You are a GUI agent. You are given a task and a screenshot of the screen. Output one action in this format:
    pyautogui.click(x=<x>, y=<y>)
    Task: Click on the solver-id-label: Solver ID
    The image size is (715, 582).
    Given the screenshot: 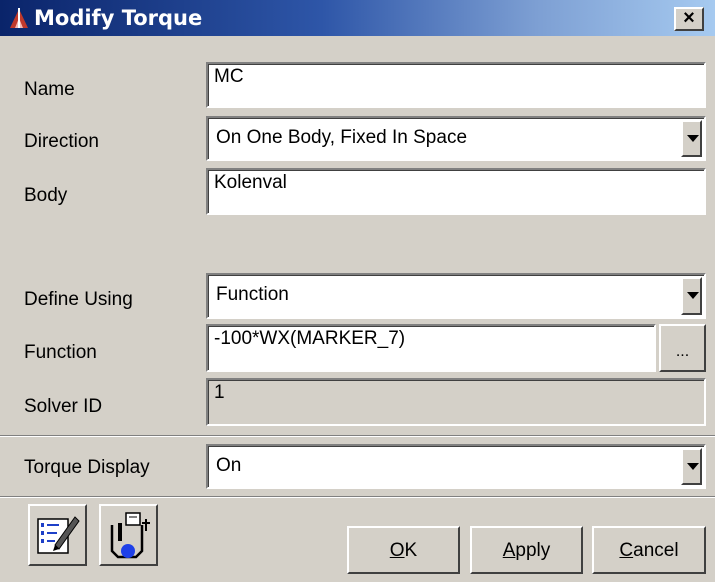 What is the action you would take?
    pyautogui.click(x=63, y=406)
    